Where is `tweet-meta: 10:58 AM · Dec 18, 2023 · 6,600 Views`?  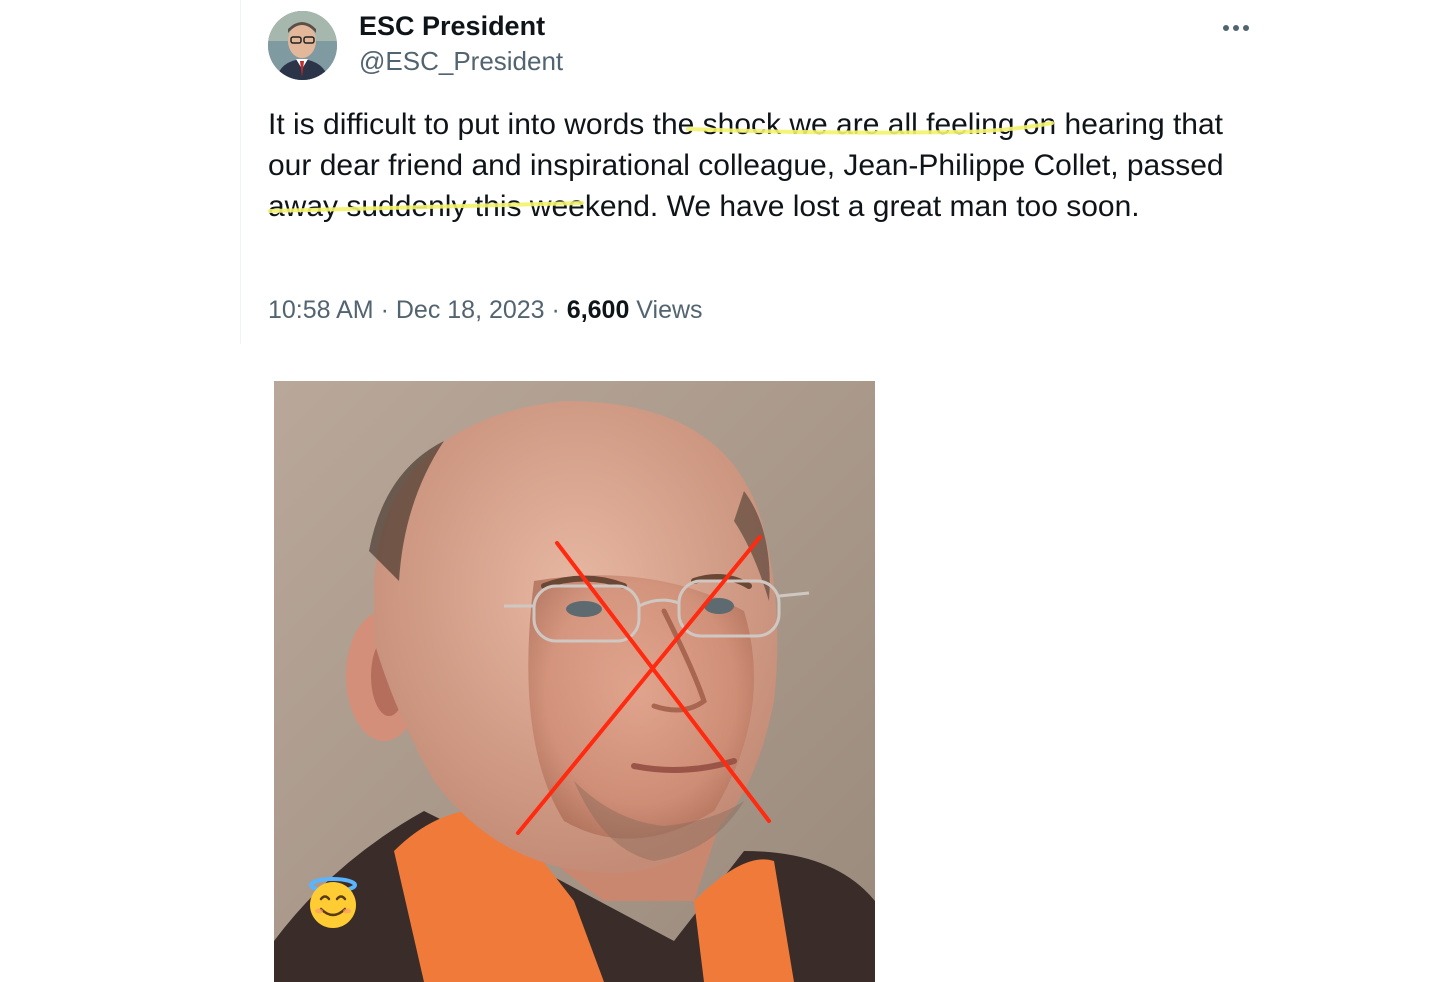 tweet-meta: 10:58 AM · Dec 18, 2023 · 6,600 Views is located at coordinates (485, 310).